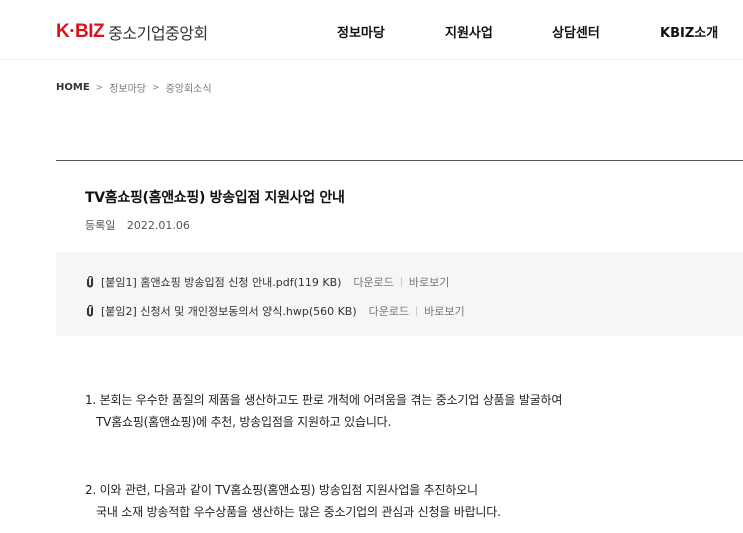 This screenshot has width=743, height=533. What do you see at coordinates (689, 31) in the screenshot?
I see `nav-item-about: KBIZ소개` at bounding box center [689, 31].